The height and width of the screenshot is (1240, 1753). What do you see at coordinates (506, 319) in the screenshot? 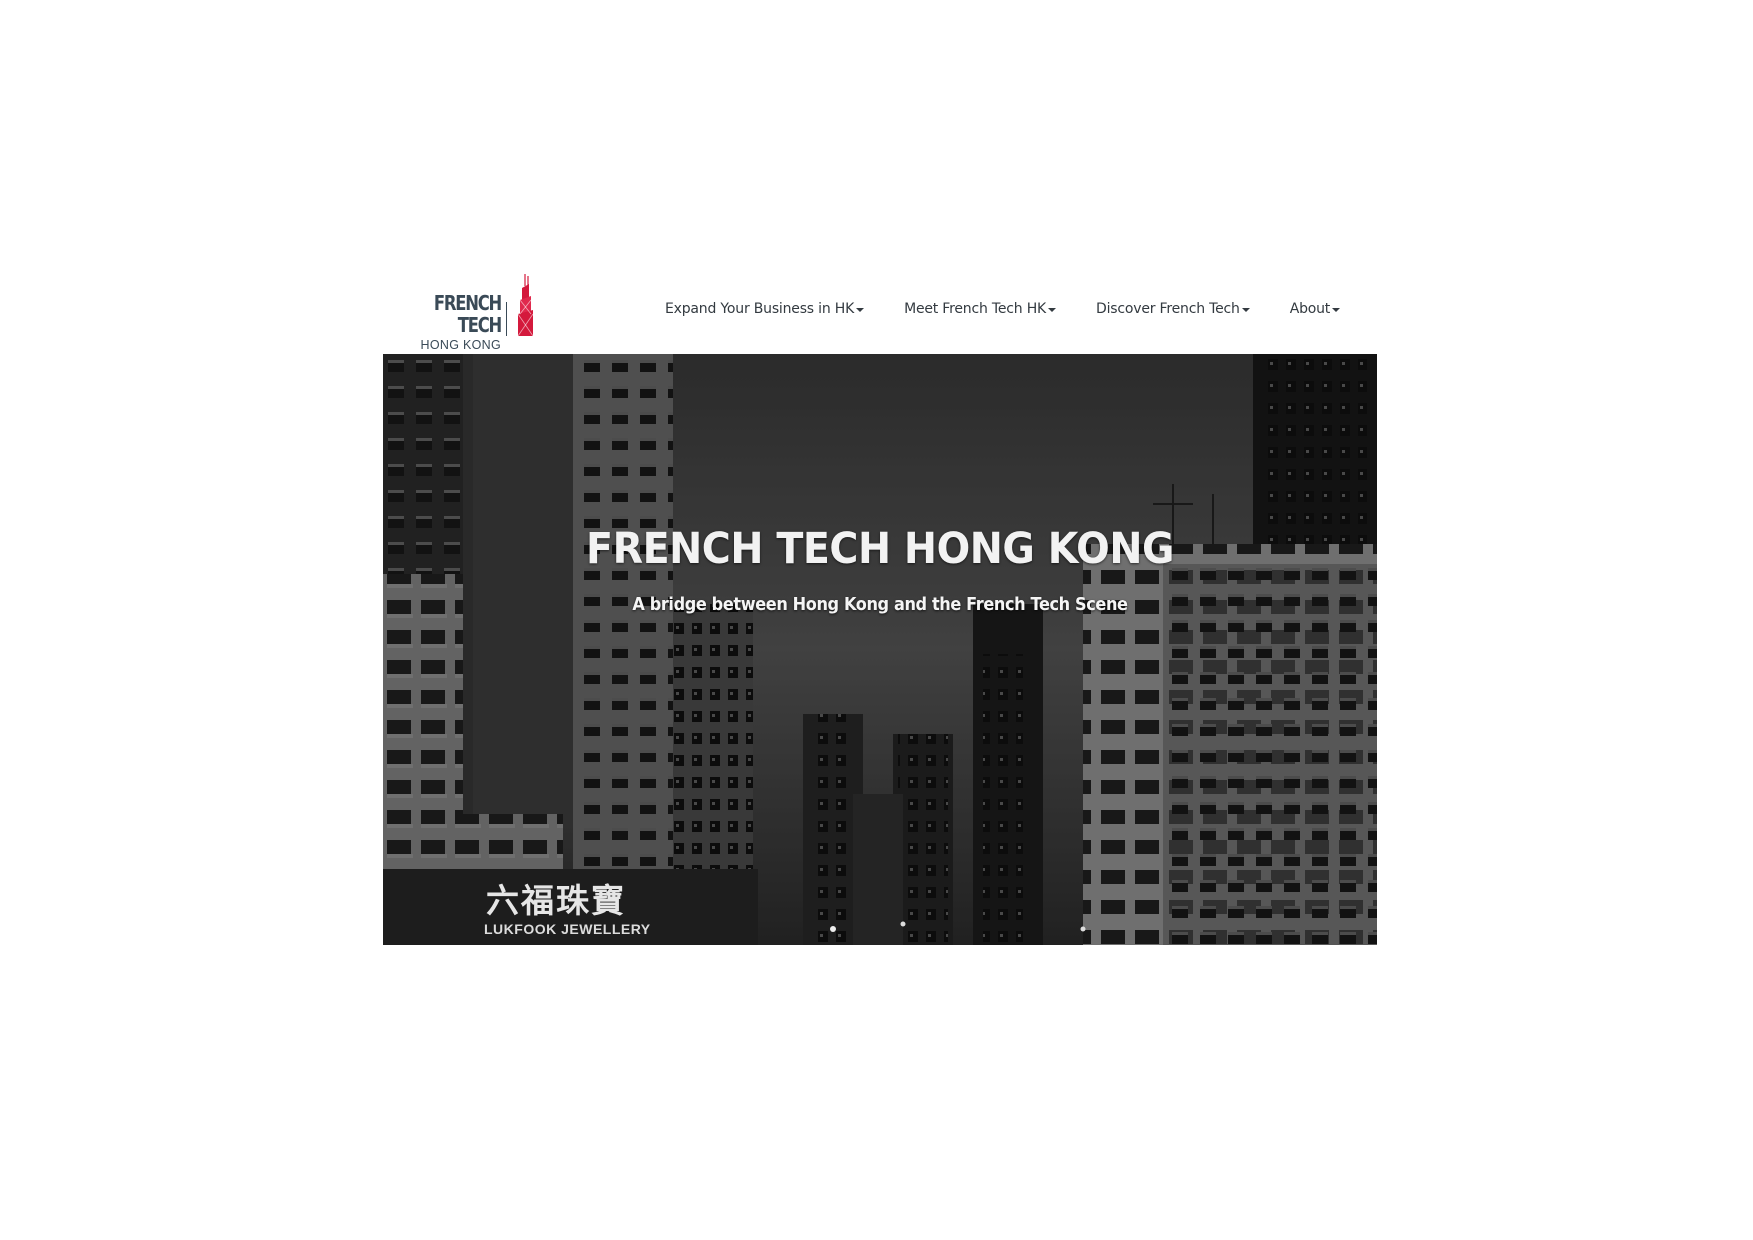
I see `logo-divider` at bounding box center [506, 319].